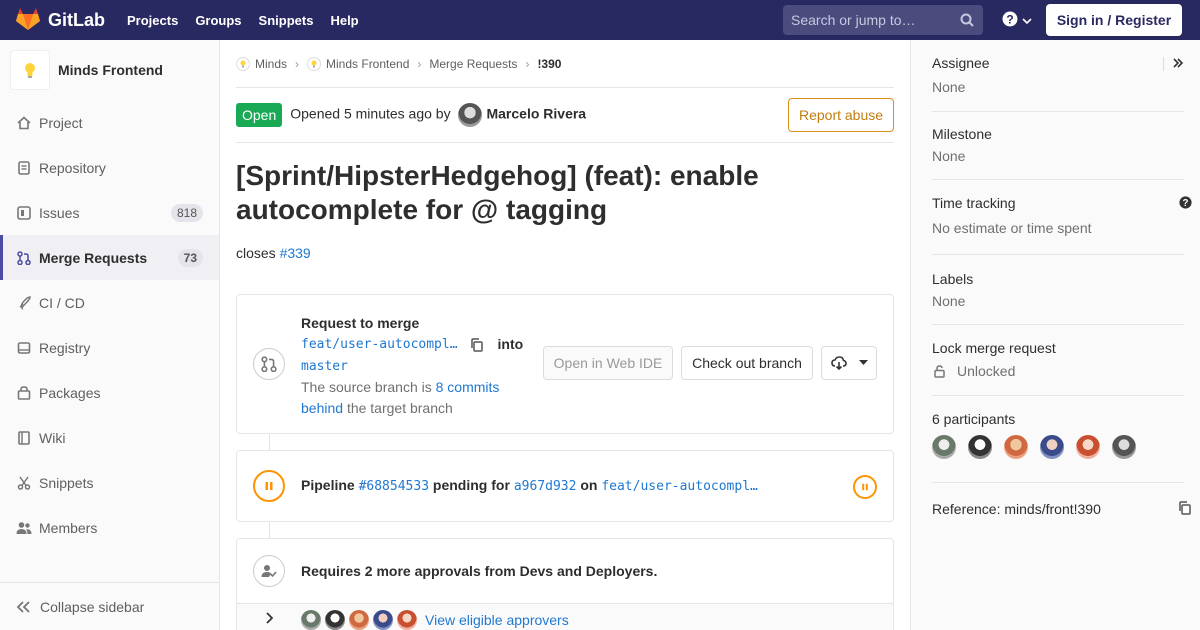 The width and height of the screenshot is (1200, 630). What do you see at coordinates (1178, 63) in the screenshot?
I see `expand-sidebar-icon` at bounding box center [1178, 63].